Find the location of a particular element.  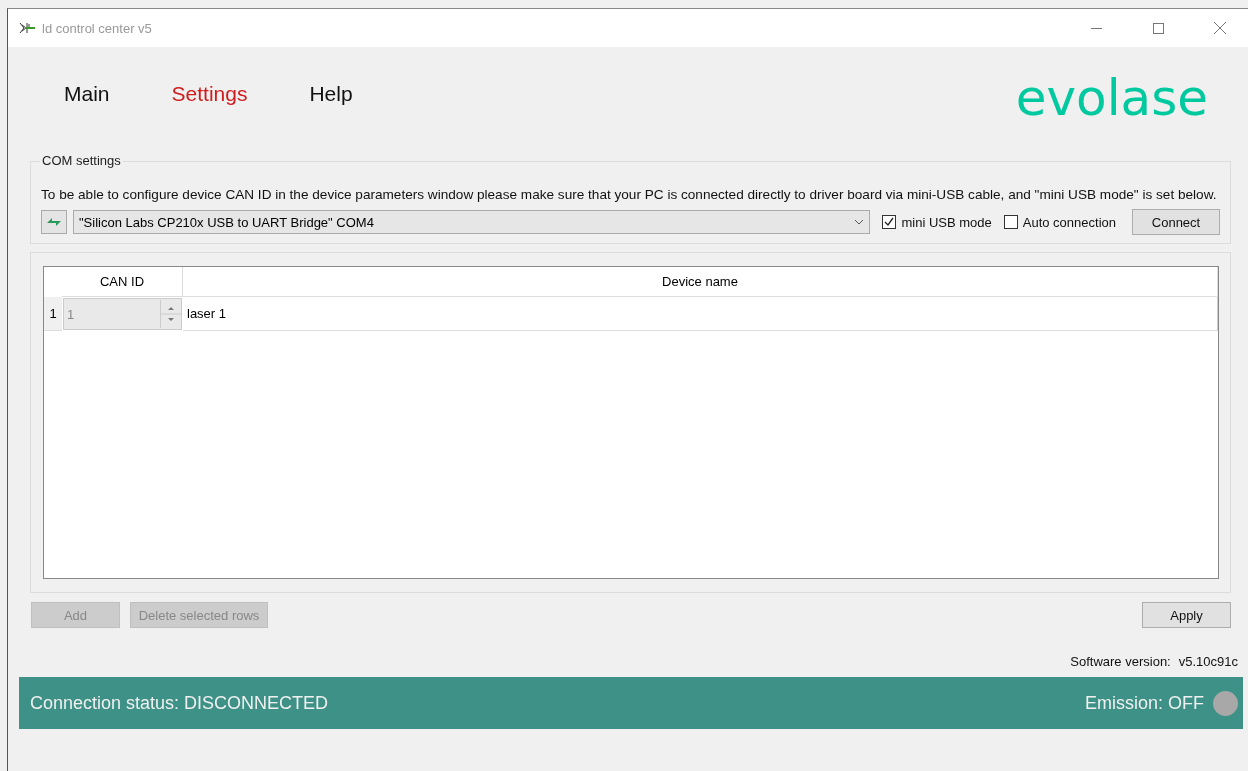

minimize-icon is located at coordinates (1096, 28).